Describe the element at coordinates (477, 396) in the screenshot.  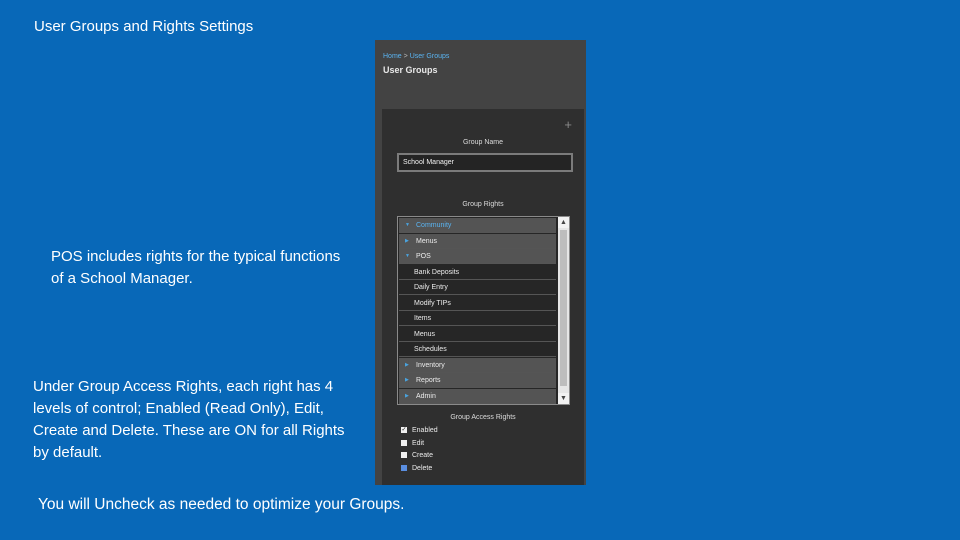
I see `rights-item-admin: ▶ Admin` at that location.